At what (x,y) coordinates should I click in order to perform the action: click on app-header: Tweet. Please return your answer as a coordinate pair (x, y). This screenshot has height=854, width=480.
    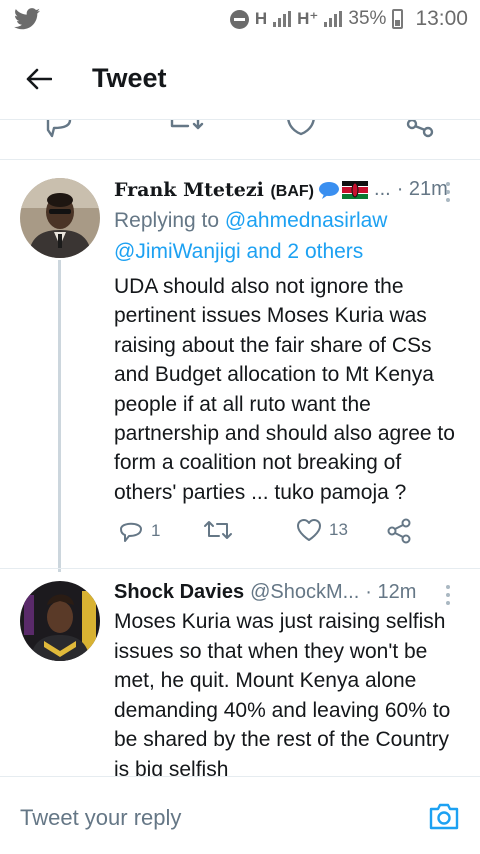
    Looking at the image, I should click on (240, 79).